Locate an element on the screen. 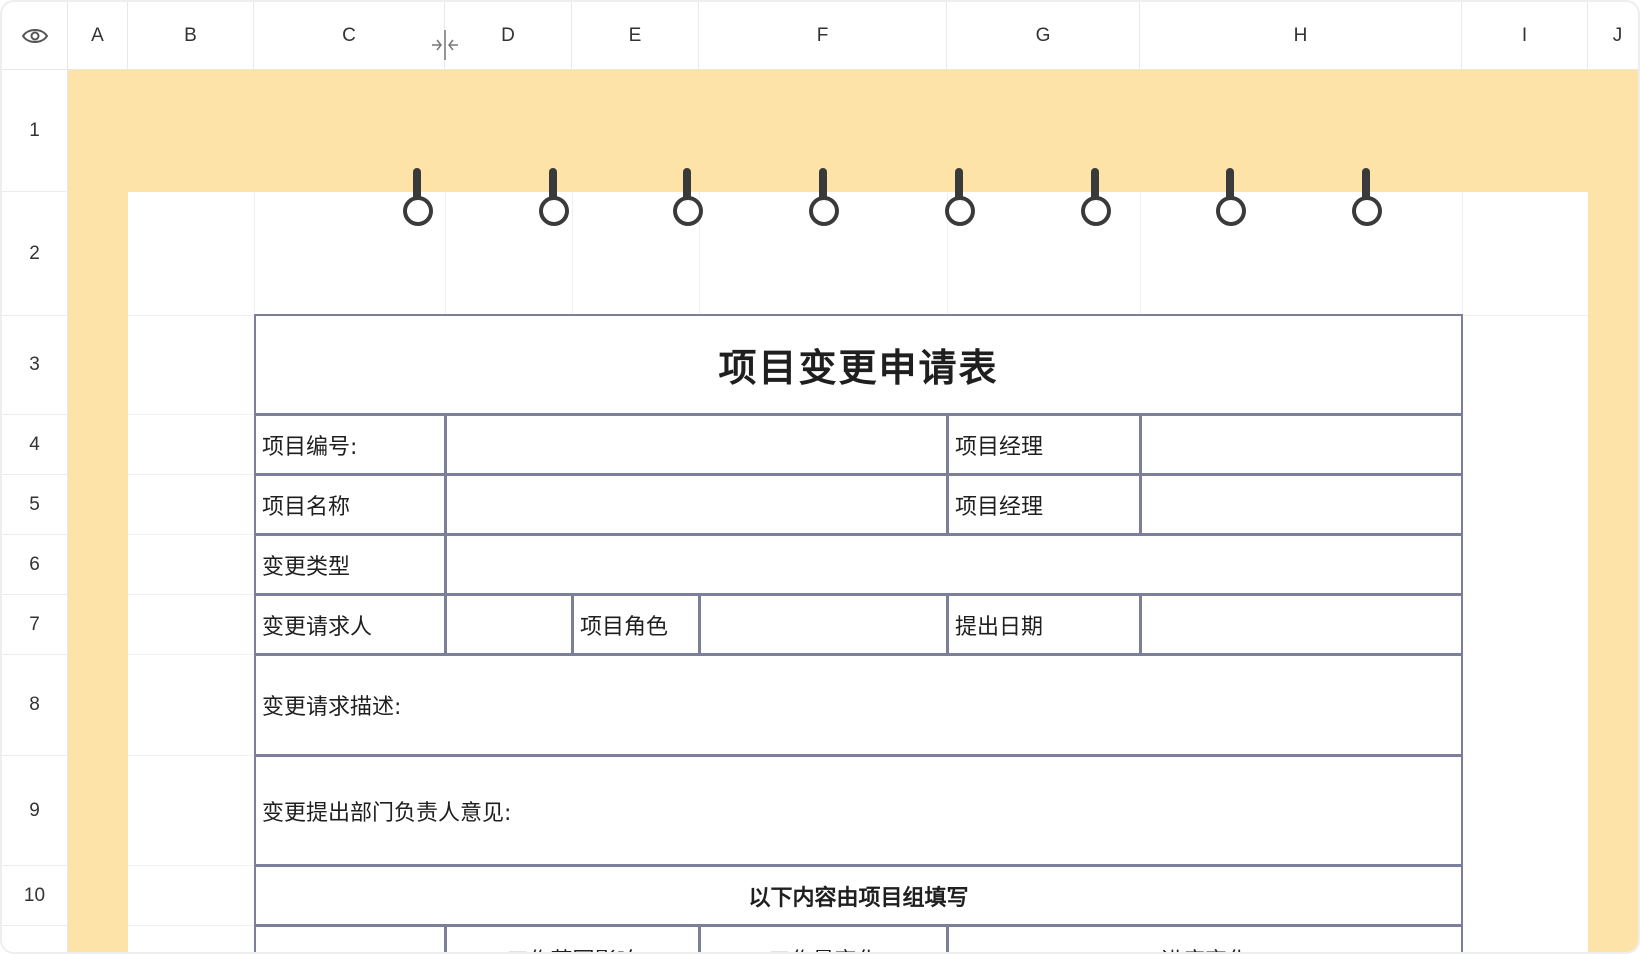 The width and height of the screenshot is (1640, 954). work-scope-impact-cell: 工作范围影响 is located at coordinates (572, 938).